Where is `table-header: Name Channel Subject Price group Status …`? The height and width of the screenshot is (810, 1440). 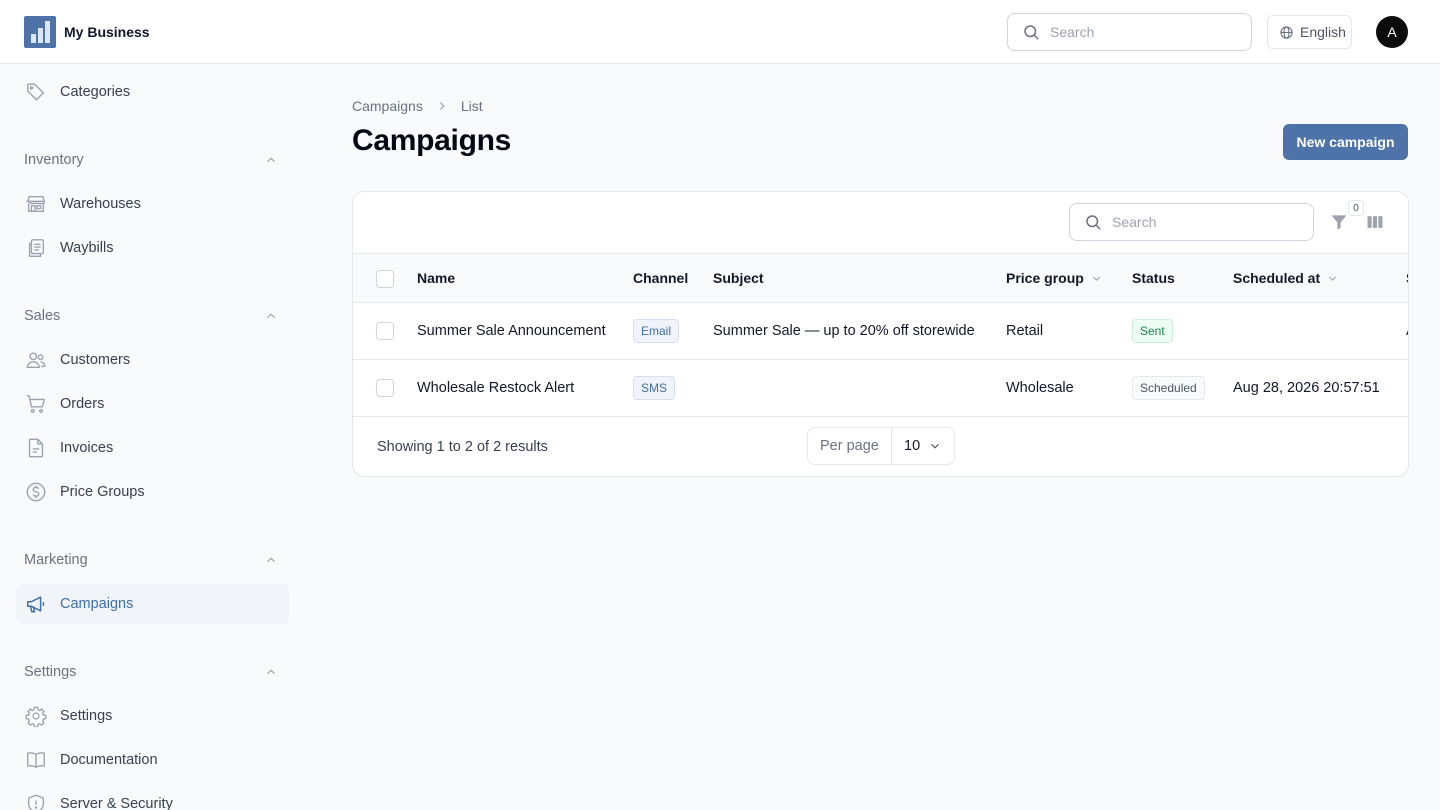
table-header: Name Channel Subject Price group Status … is located at coordinates (880, 278).